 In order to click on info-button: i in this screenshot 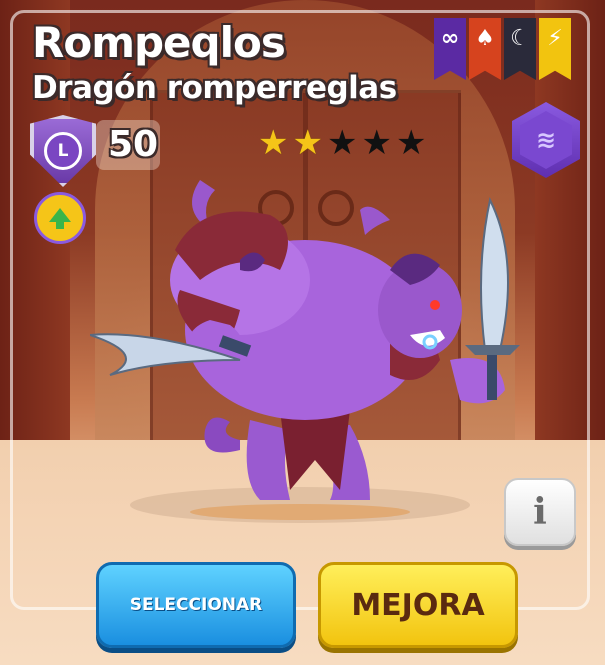, I will do `click(540, 512)`.